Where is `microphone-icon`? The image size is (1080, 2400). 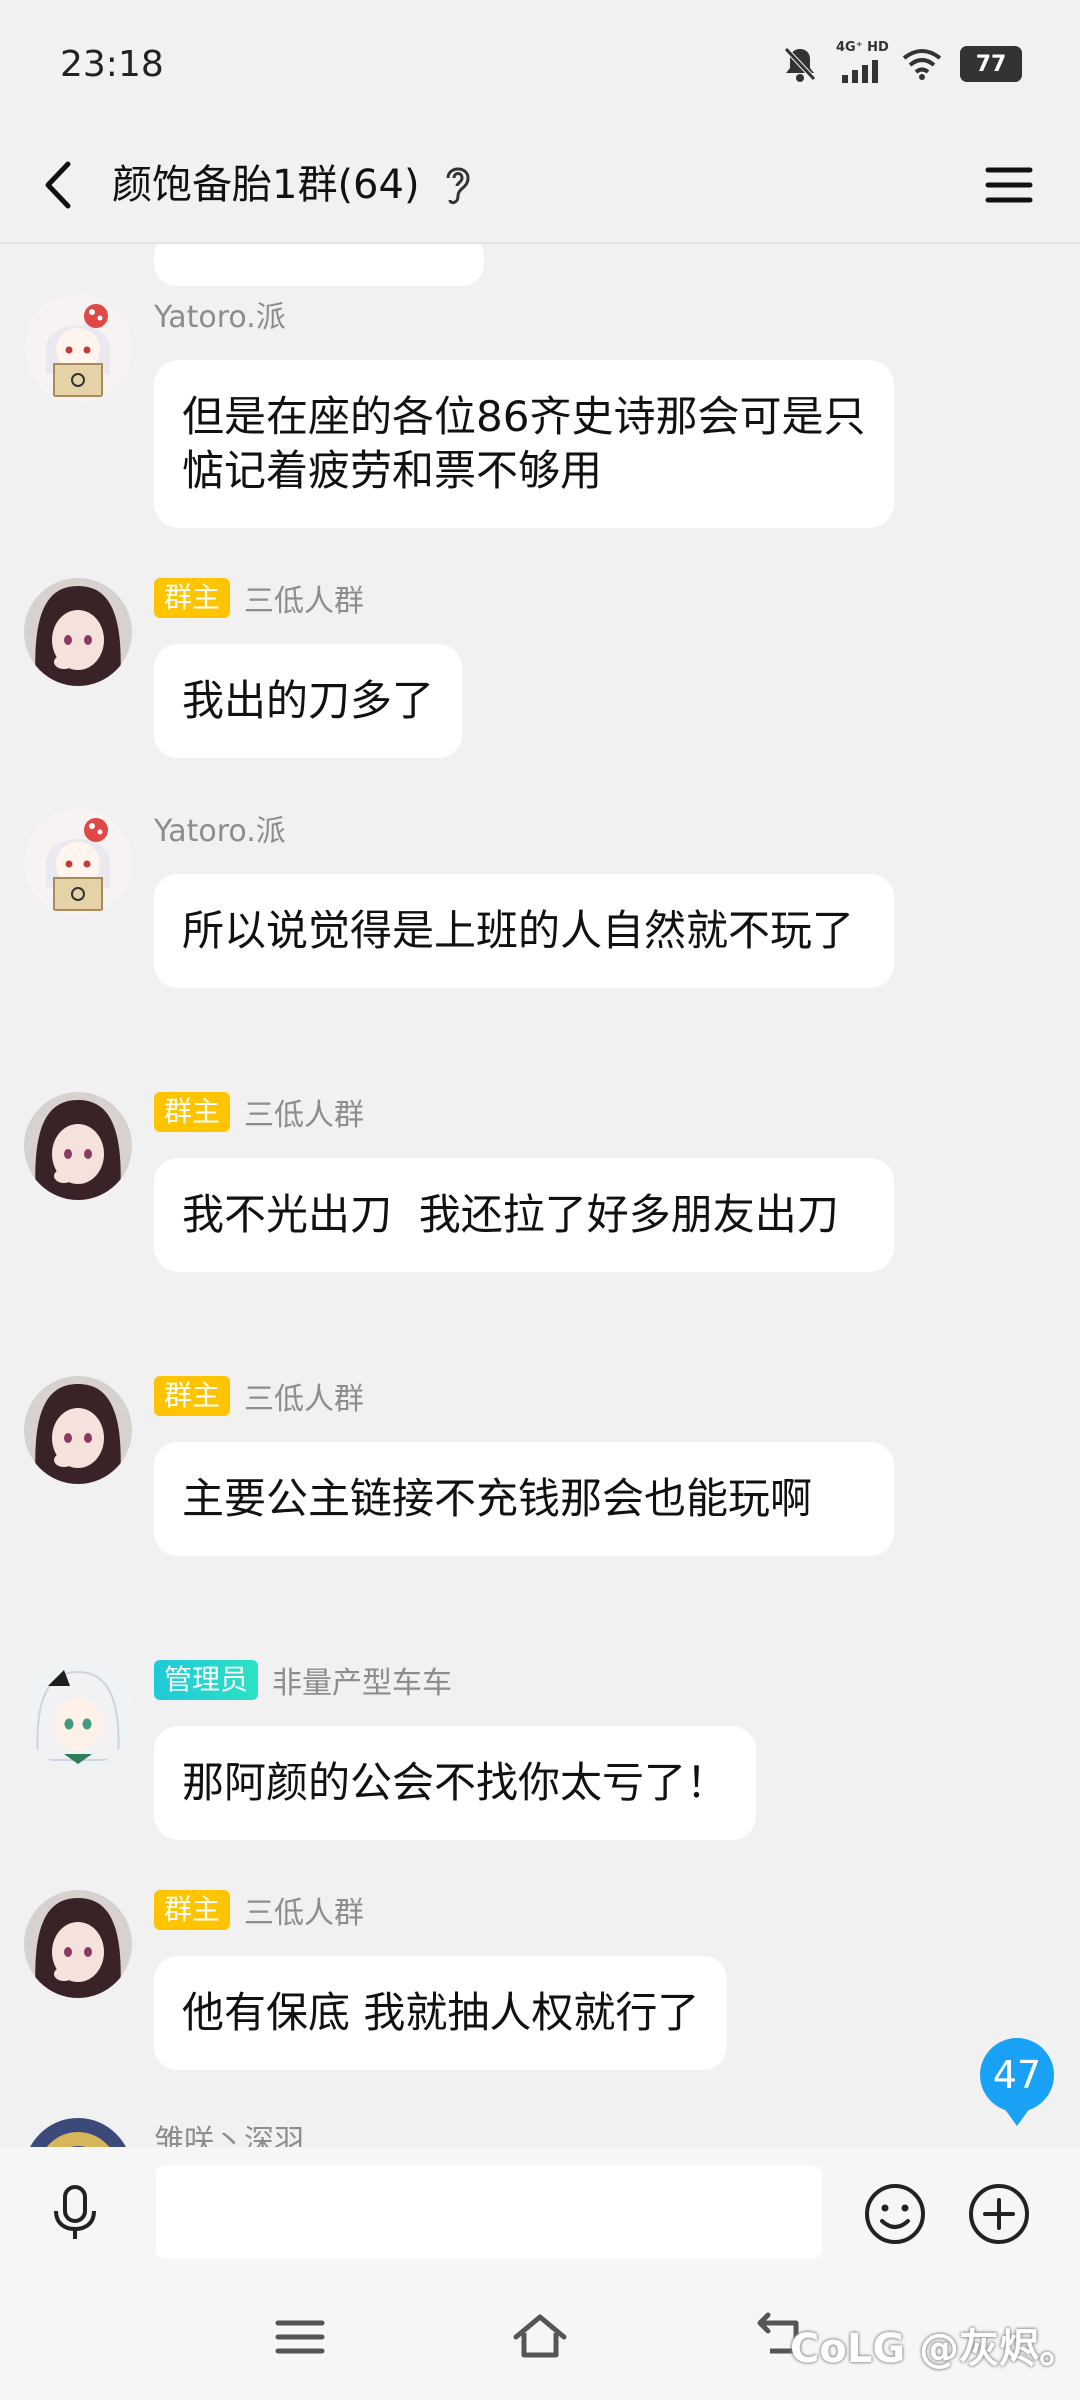 microphone-icon is located at coordinates (75, 2212).